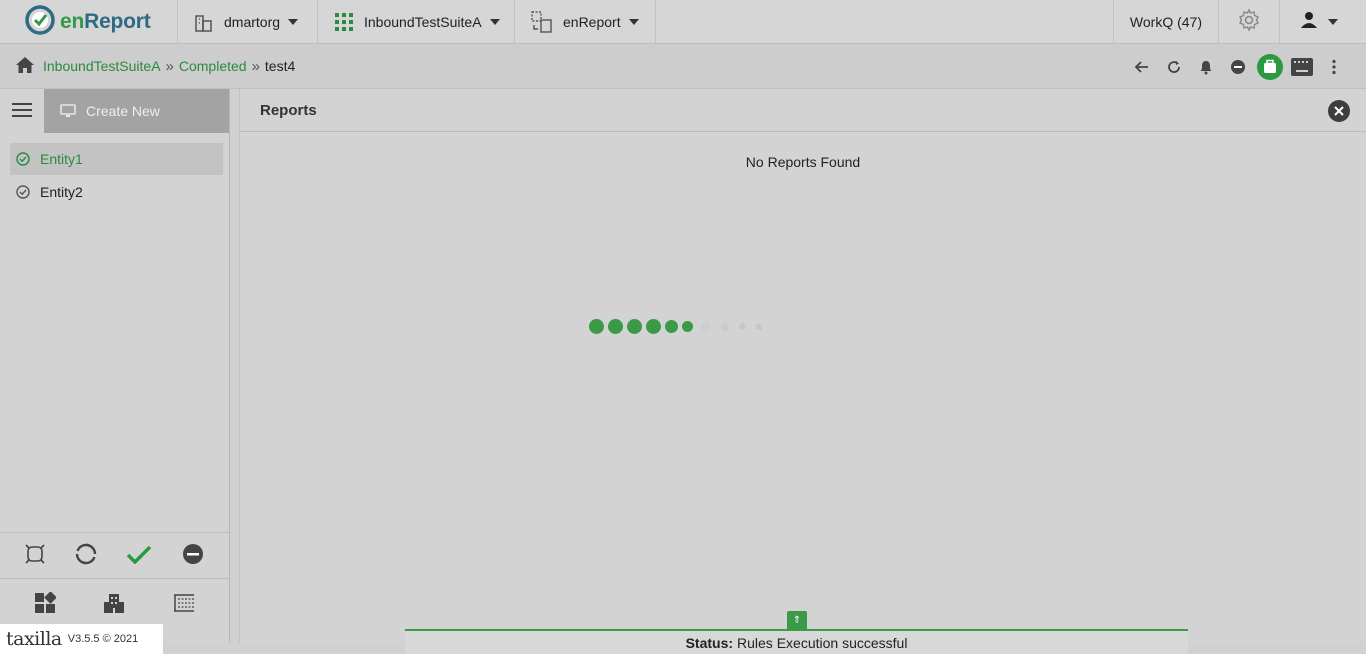  Describe the element at coordinates (822, 642) in the screenshot. I see `status-message: Rules Execution successful` at that location.